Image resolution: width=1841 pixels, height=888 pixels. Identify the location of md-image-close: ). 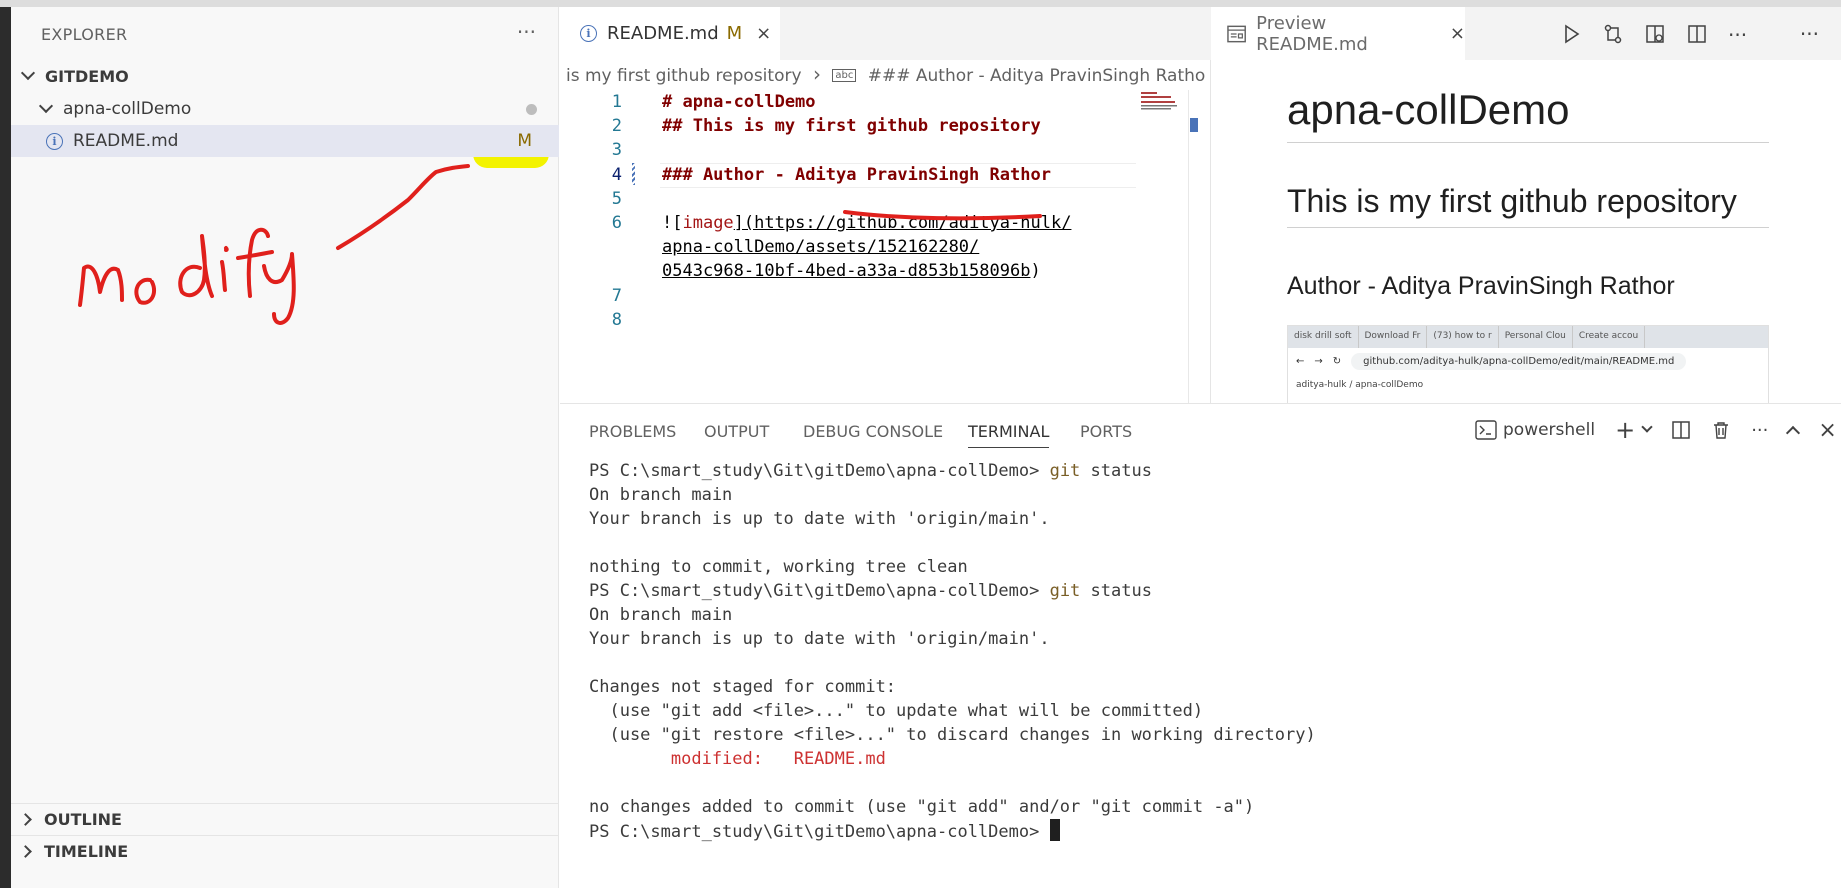
(1035, 271).